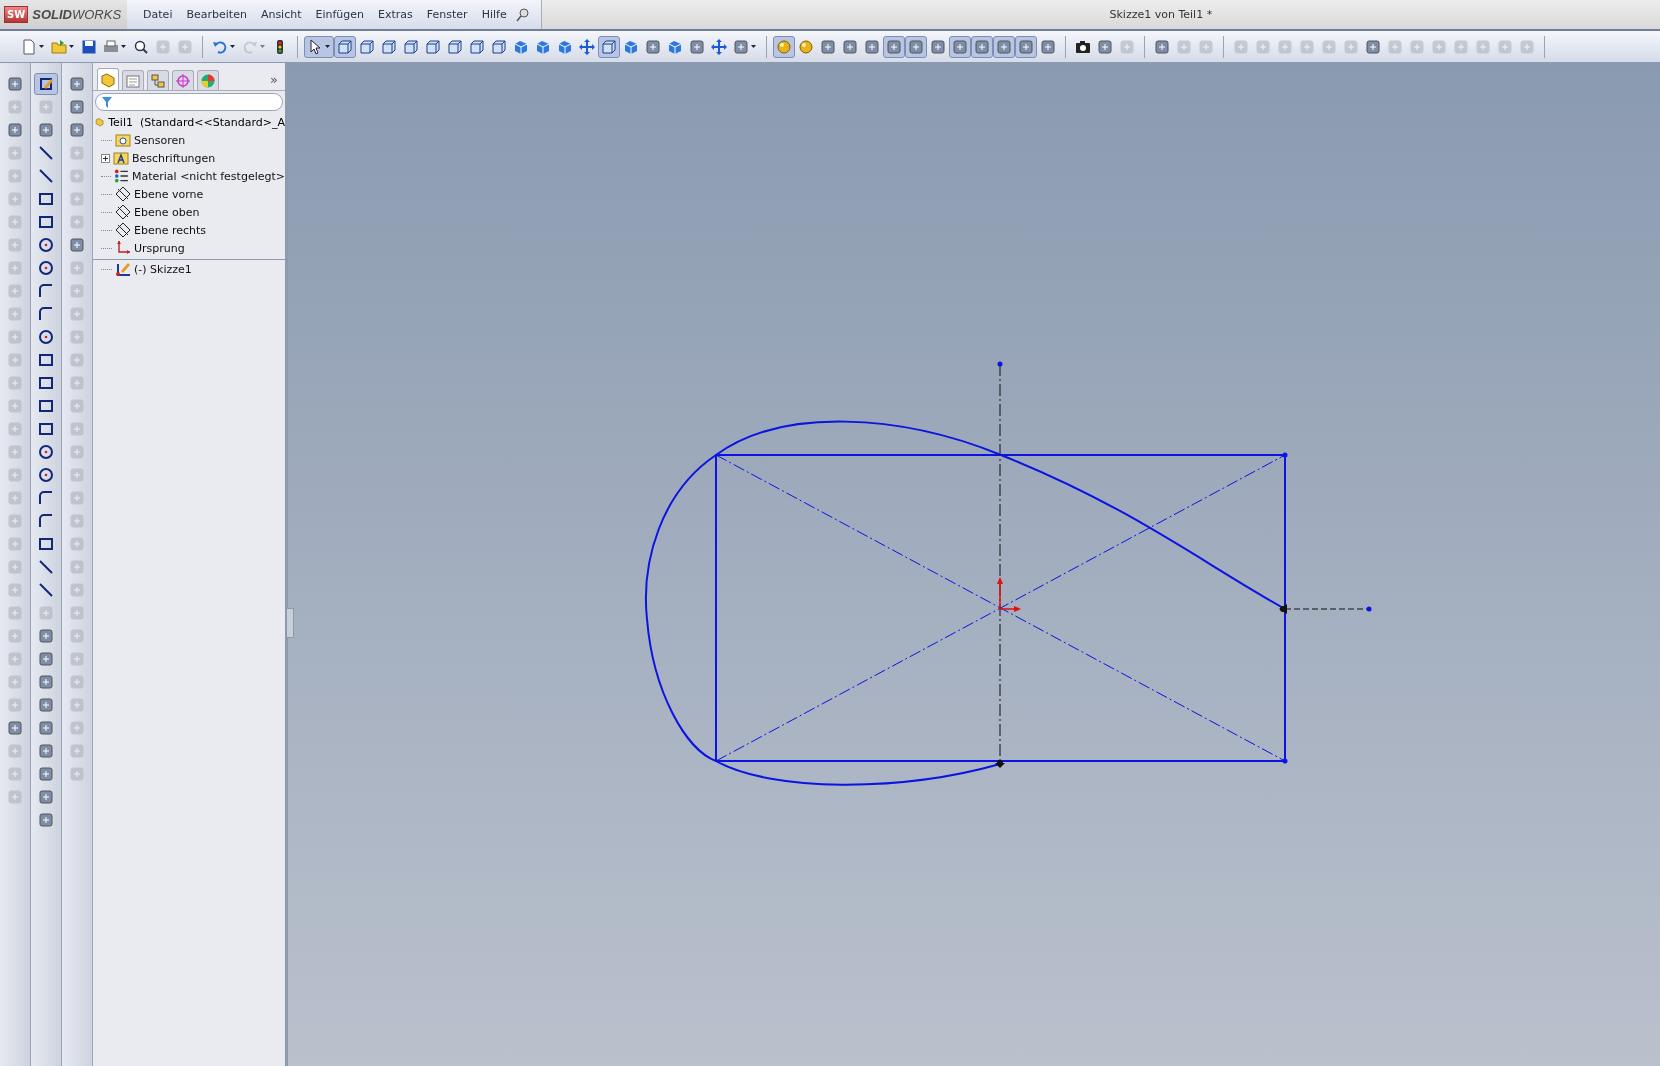 The width and height of the screenshot is (1660, 1066). Describe the element at coordinates (189, 122) in the screenshot. I see `tree-root: Teil1 (Standard<<Standard>_A` at that location.